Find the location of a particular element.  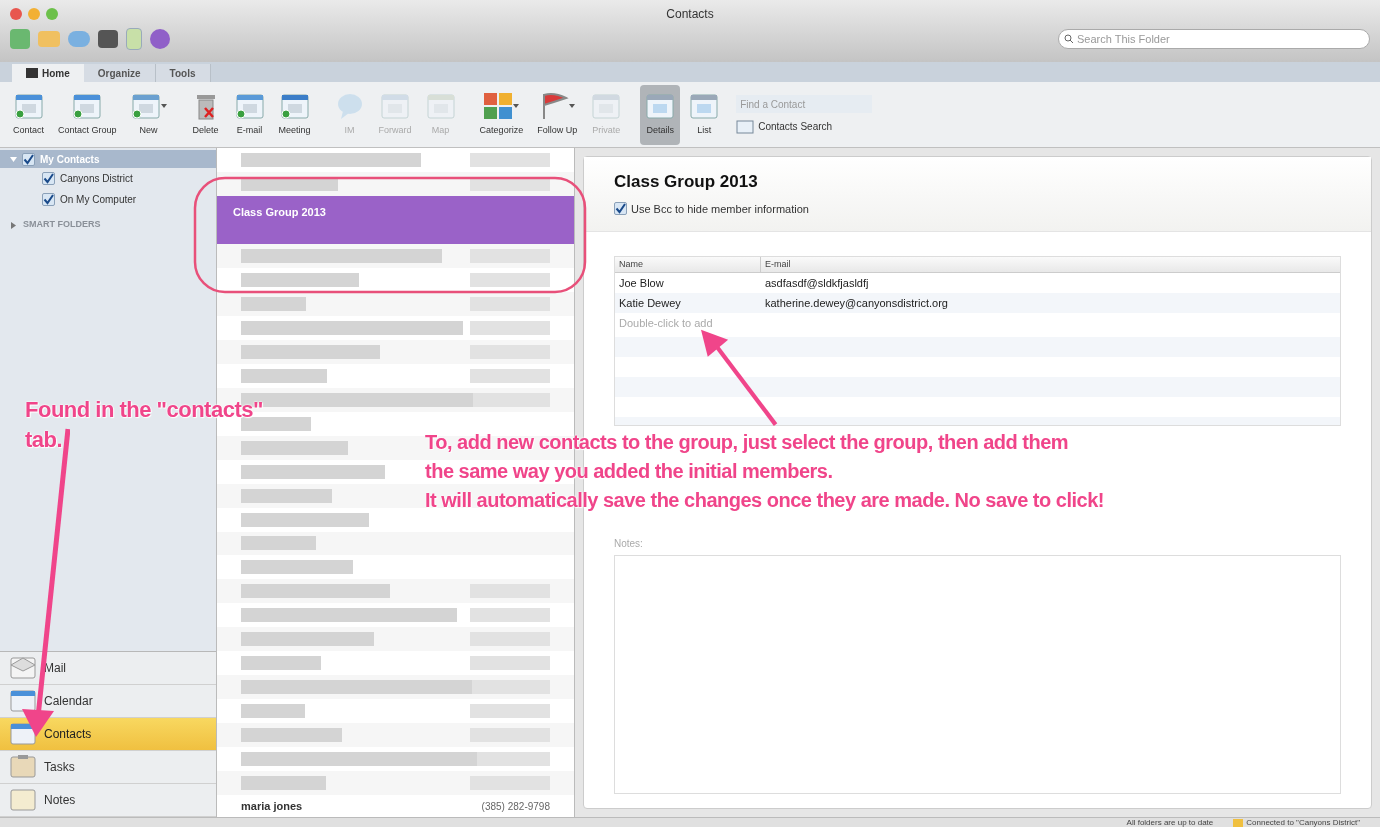

nav-item: Notes is located at coordinates (108, 800).